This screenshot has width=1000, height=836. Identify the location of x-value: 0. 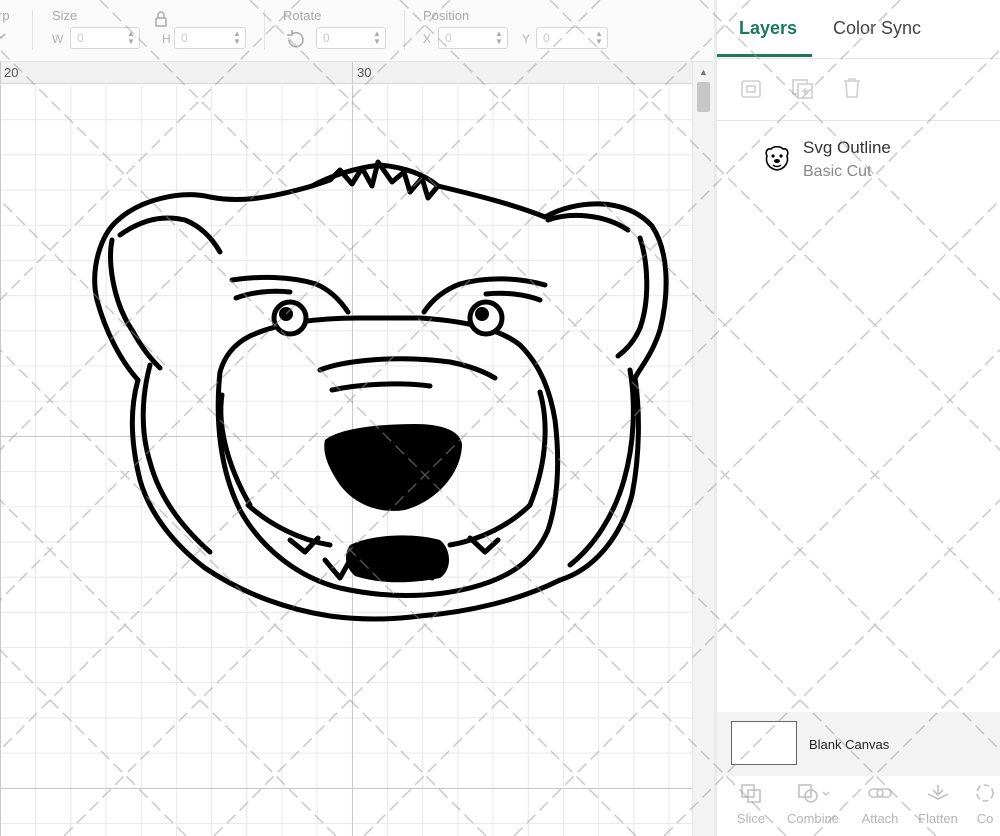
(448, 38).